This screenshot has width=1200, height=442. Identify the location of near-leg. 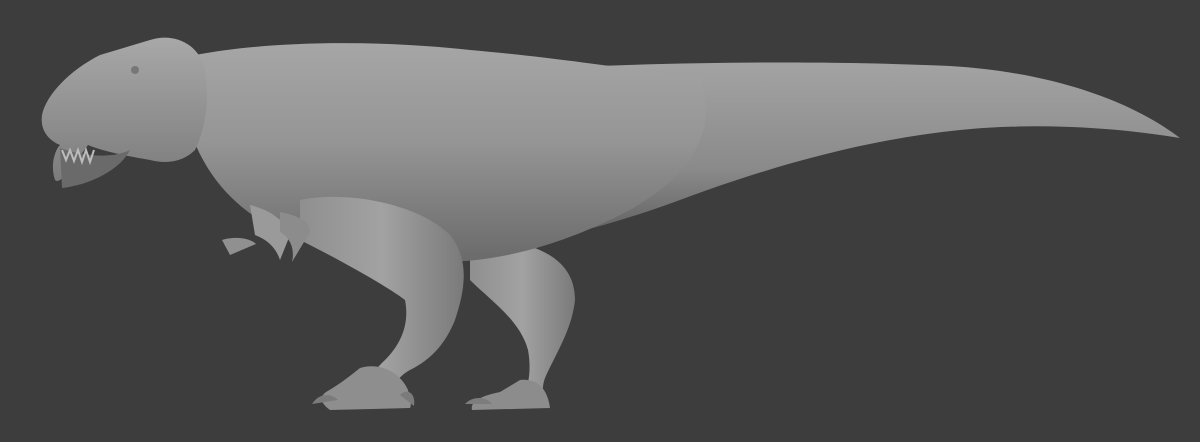
(382, 303).